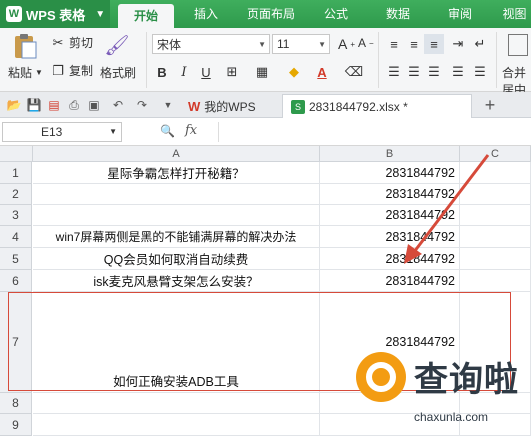  Describe the element at coordinates (381, 377) in the screenshot. I see `magnifier-logo-icon` at that location.